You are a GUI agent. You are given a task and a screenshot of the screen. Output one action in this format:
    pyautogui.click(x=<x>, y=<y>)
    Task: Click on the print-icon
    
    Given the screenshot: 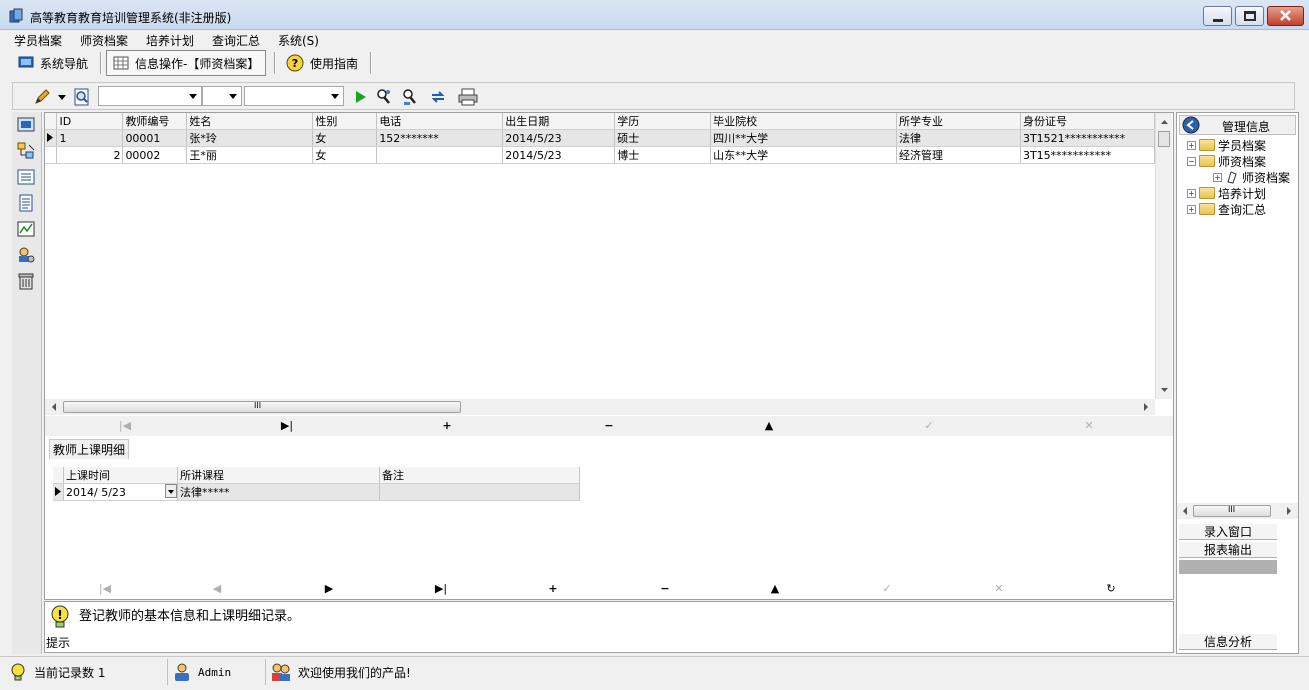 What is the action you would take?
    pyautogui.click(x=468, y=97)
    